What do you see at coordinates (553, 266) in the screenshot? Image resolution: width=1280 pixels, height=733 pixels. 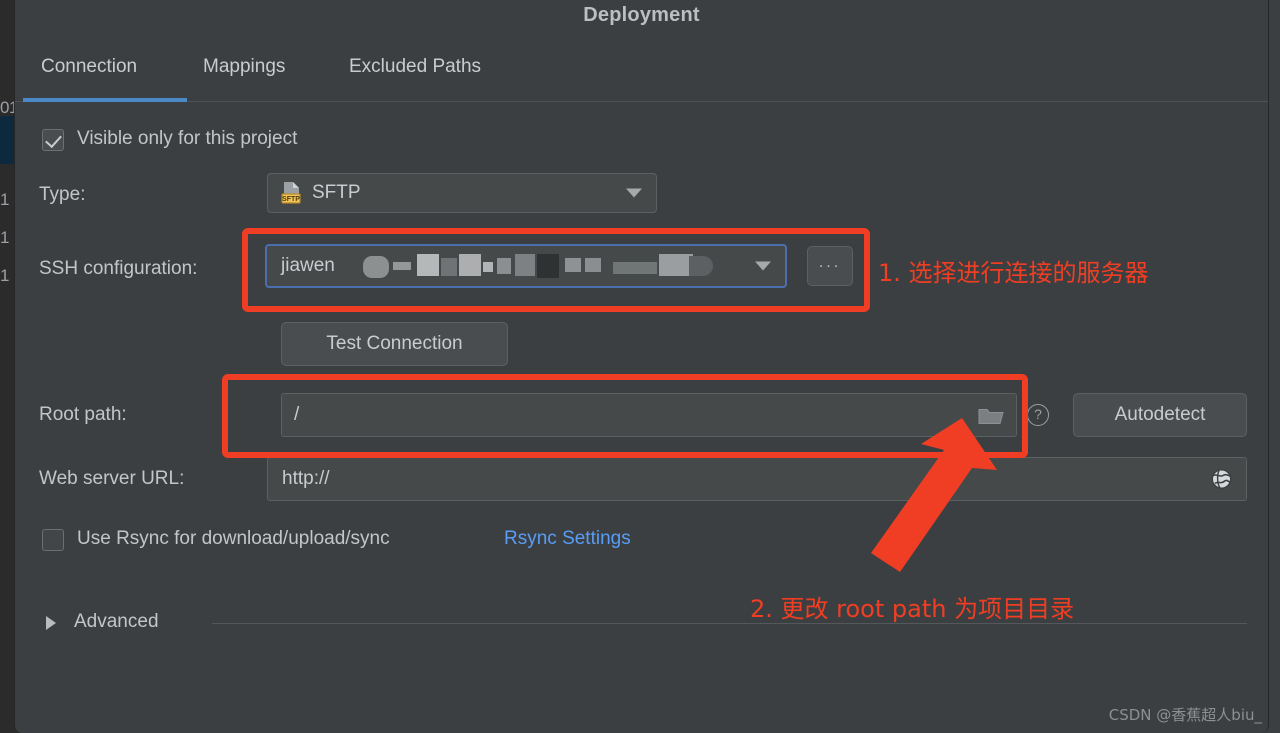 I see `redacted-value-mask` at bounding box center [553, 266].